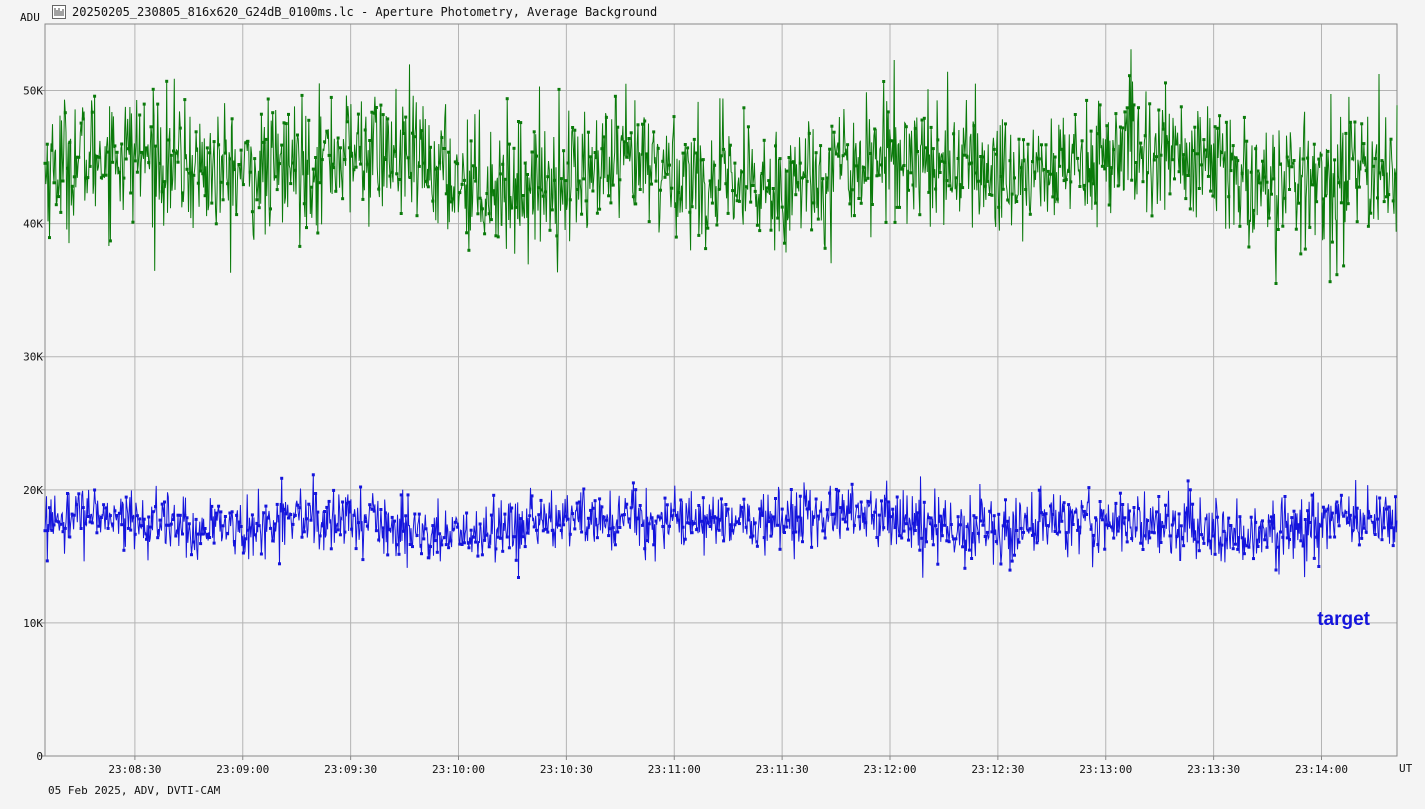 The height and width of the screenshot is (809, 1425). What do you see at coordinates (39, 756) in the screenshot?
I see `y-tick-label: 0` at bounding box center [39, 756].